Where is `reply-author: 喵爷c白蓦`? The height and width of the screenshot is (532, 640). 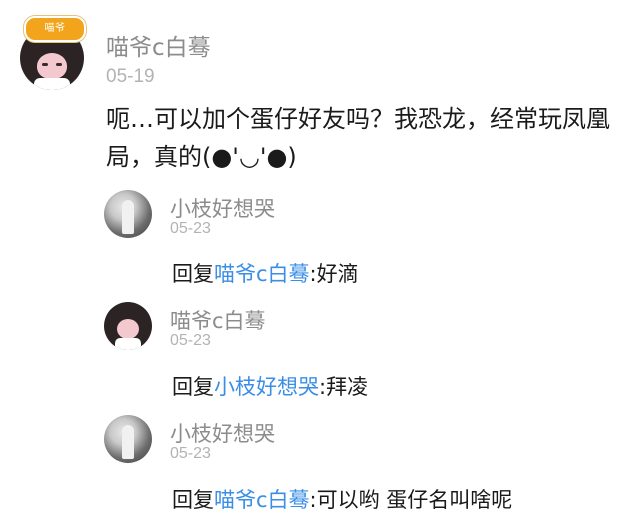
reply-author: 喵爷c白蓦 is located at coordinates (218, 320).